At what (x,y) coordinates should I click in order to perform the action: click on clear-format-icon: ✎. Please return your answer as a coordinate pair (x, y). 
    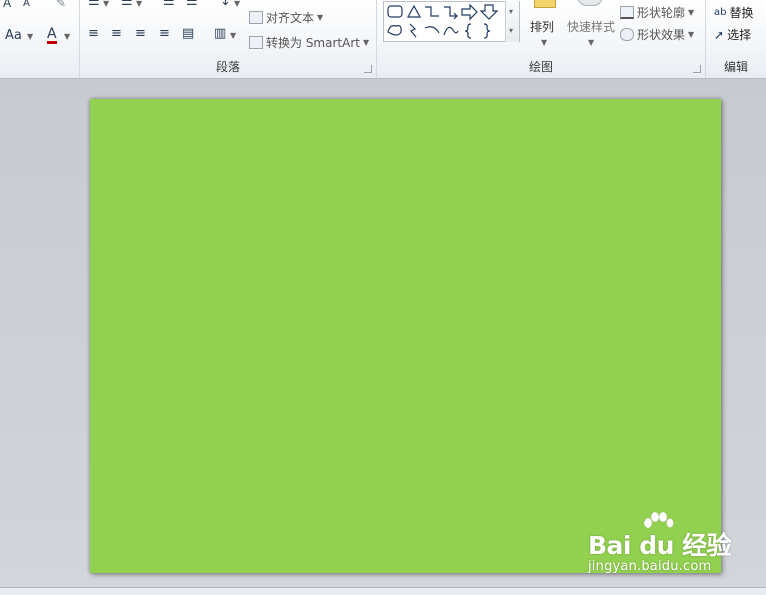
    Looking at the image, I should click on (61, 5).